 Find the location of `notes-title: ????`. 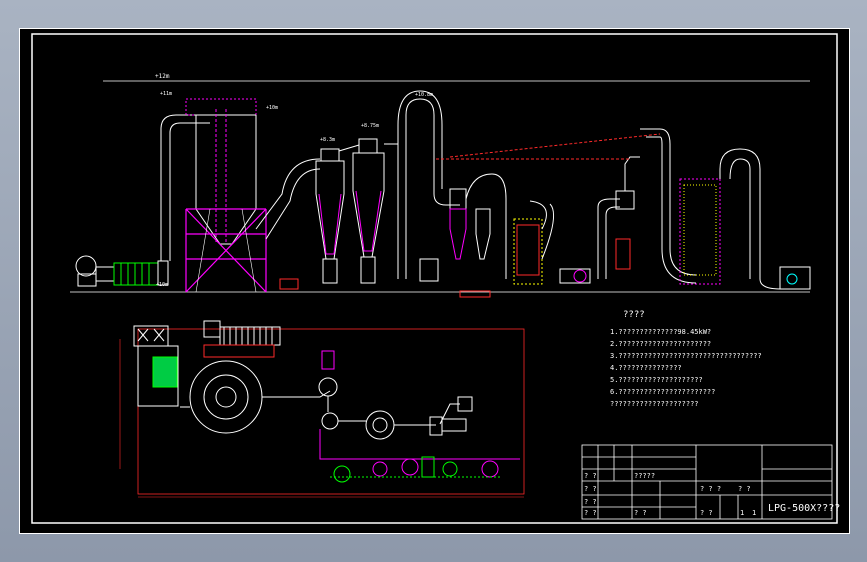

notes-title: ???? is located at coordinates (634, 315).